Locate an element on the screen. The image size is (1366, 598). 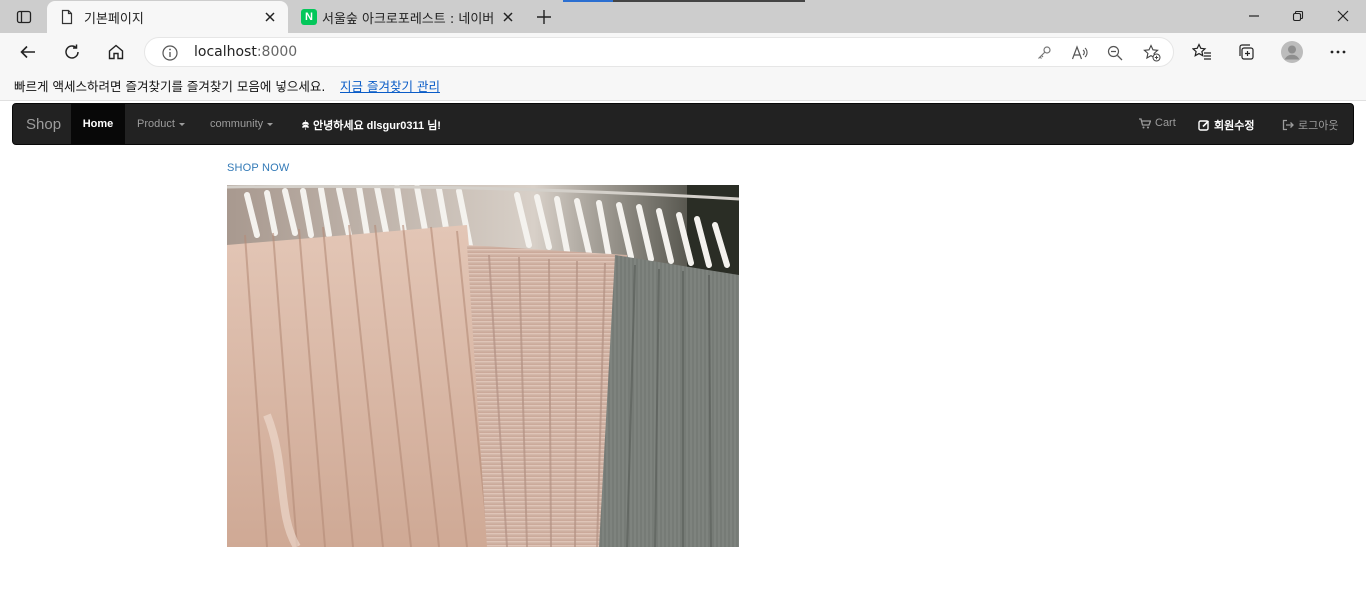
nav-home-label: Home is located at coordinates (98, 124).